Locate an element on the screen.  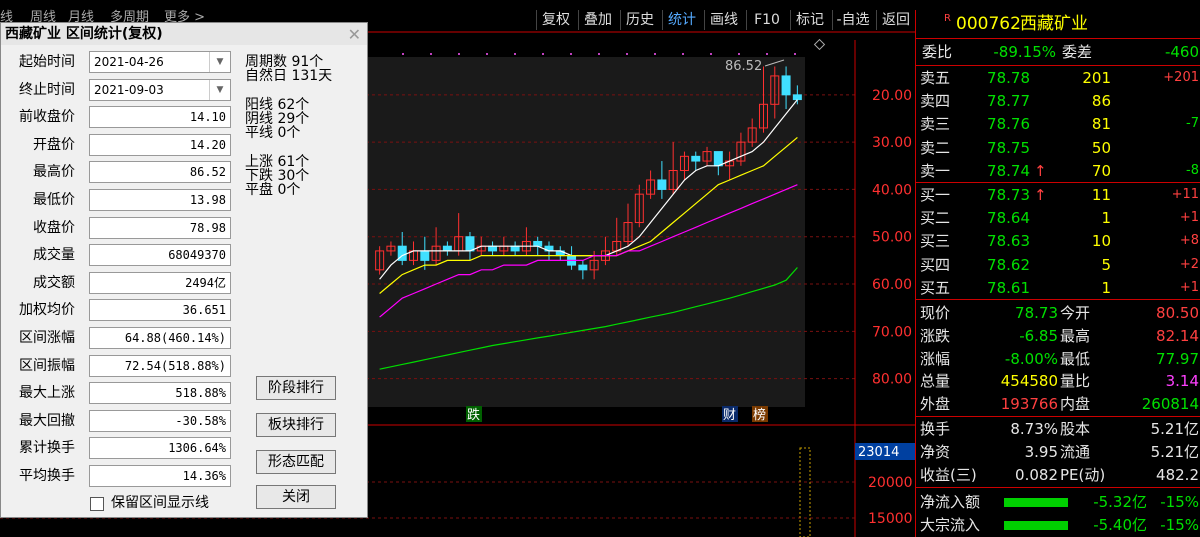
ask-row: 卖一 78.74 70 -8 ↑ is located at coordinates (1058, 171).